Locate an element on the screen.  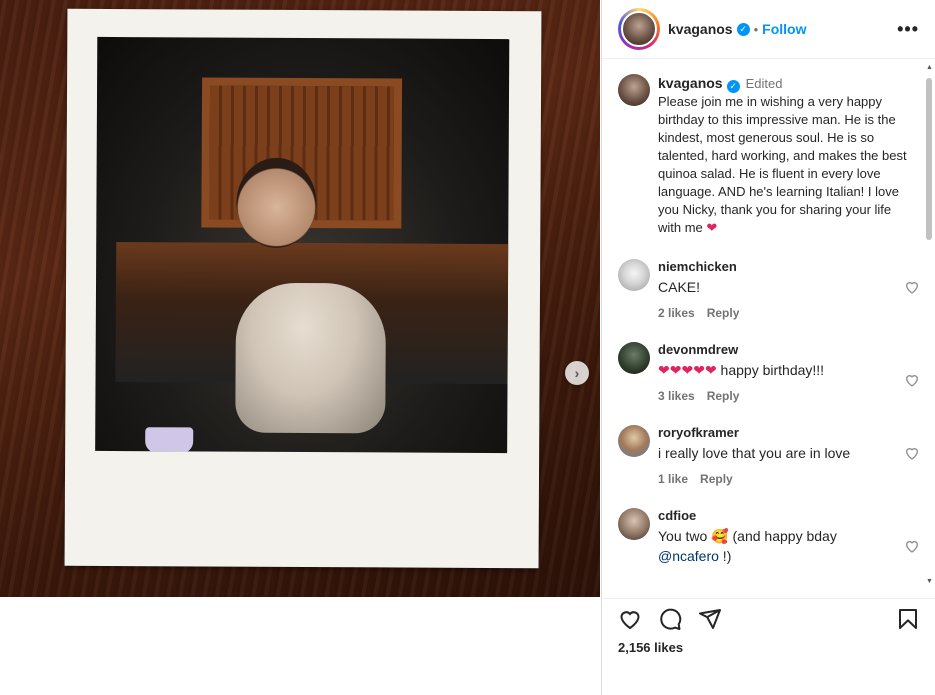
comment-text: CAKE! is located at coordinates (679, 287).